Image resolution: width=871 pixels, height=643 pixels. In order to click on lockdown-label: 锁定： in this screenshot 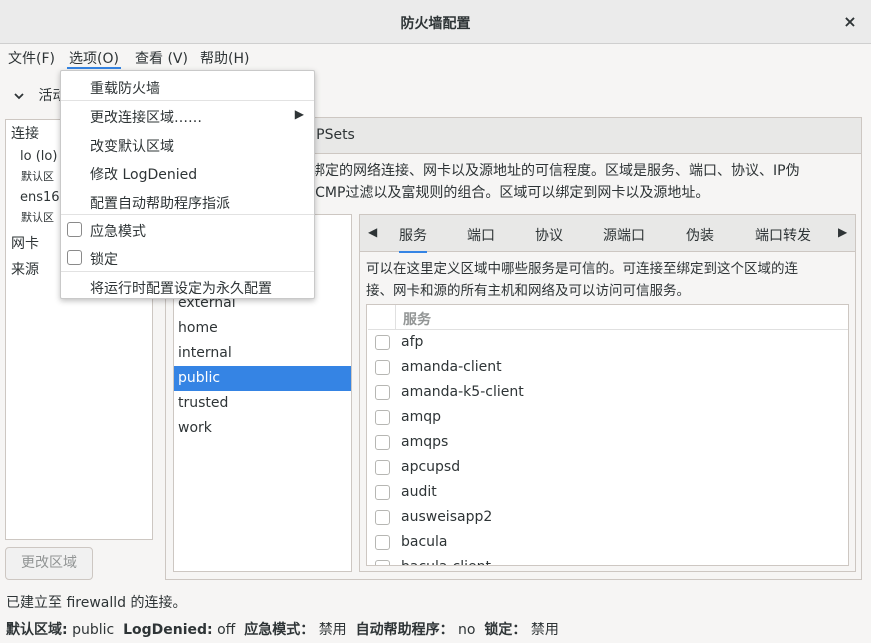, I will do `click(505, 630)`.